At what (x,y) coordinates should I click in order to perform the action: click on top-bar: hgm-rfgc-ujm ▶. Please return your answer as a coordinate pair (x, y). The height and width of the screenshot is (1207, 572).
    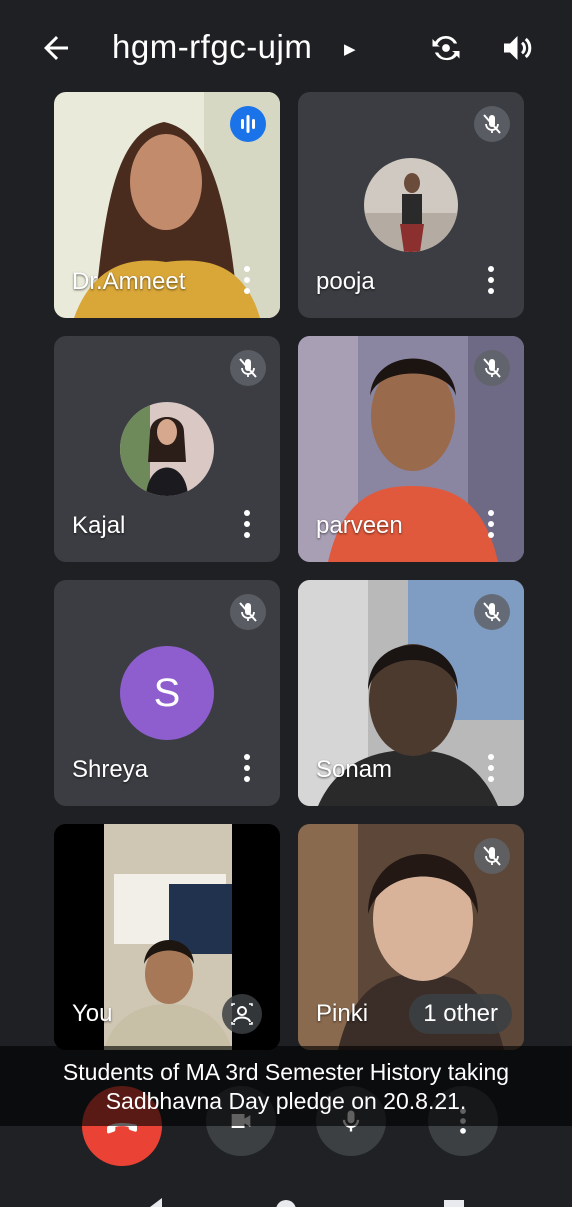
    Looking at the image, I should click on (286, 47).